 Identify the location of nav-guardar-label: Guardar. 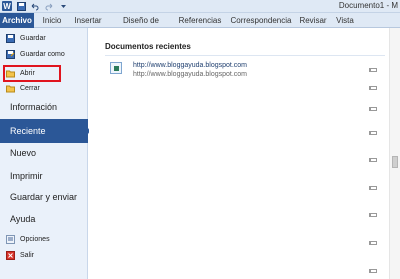
(33, 38).